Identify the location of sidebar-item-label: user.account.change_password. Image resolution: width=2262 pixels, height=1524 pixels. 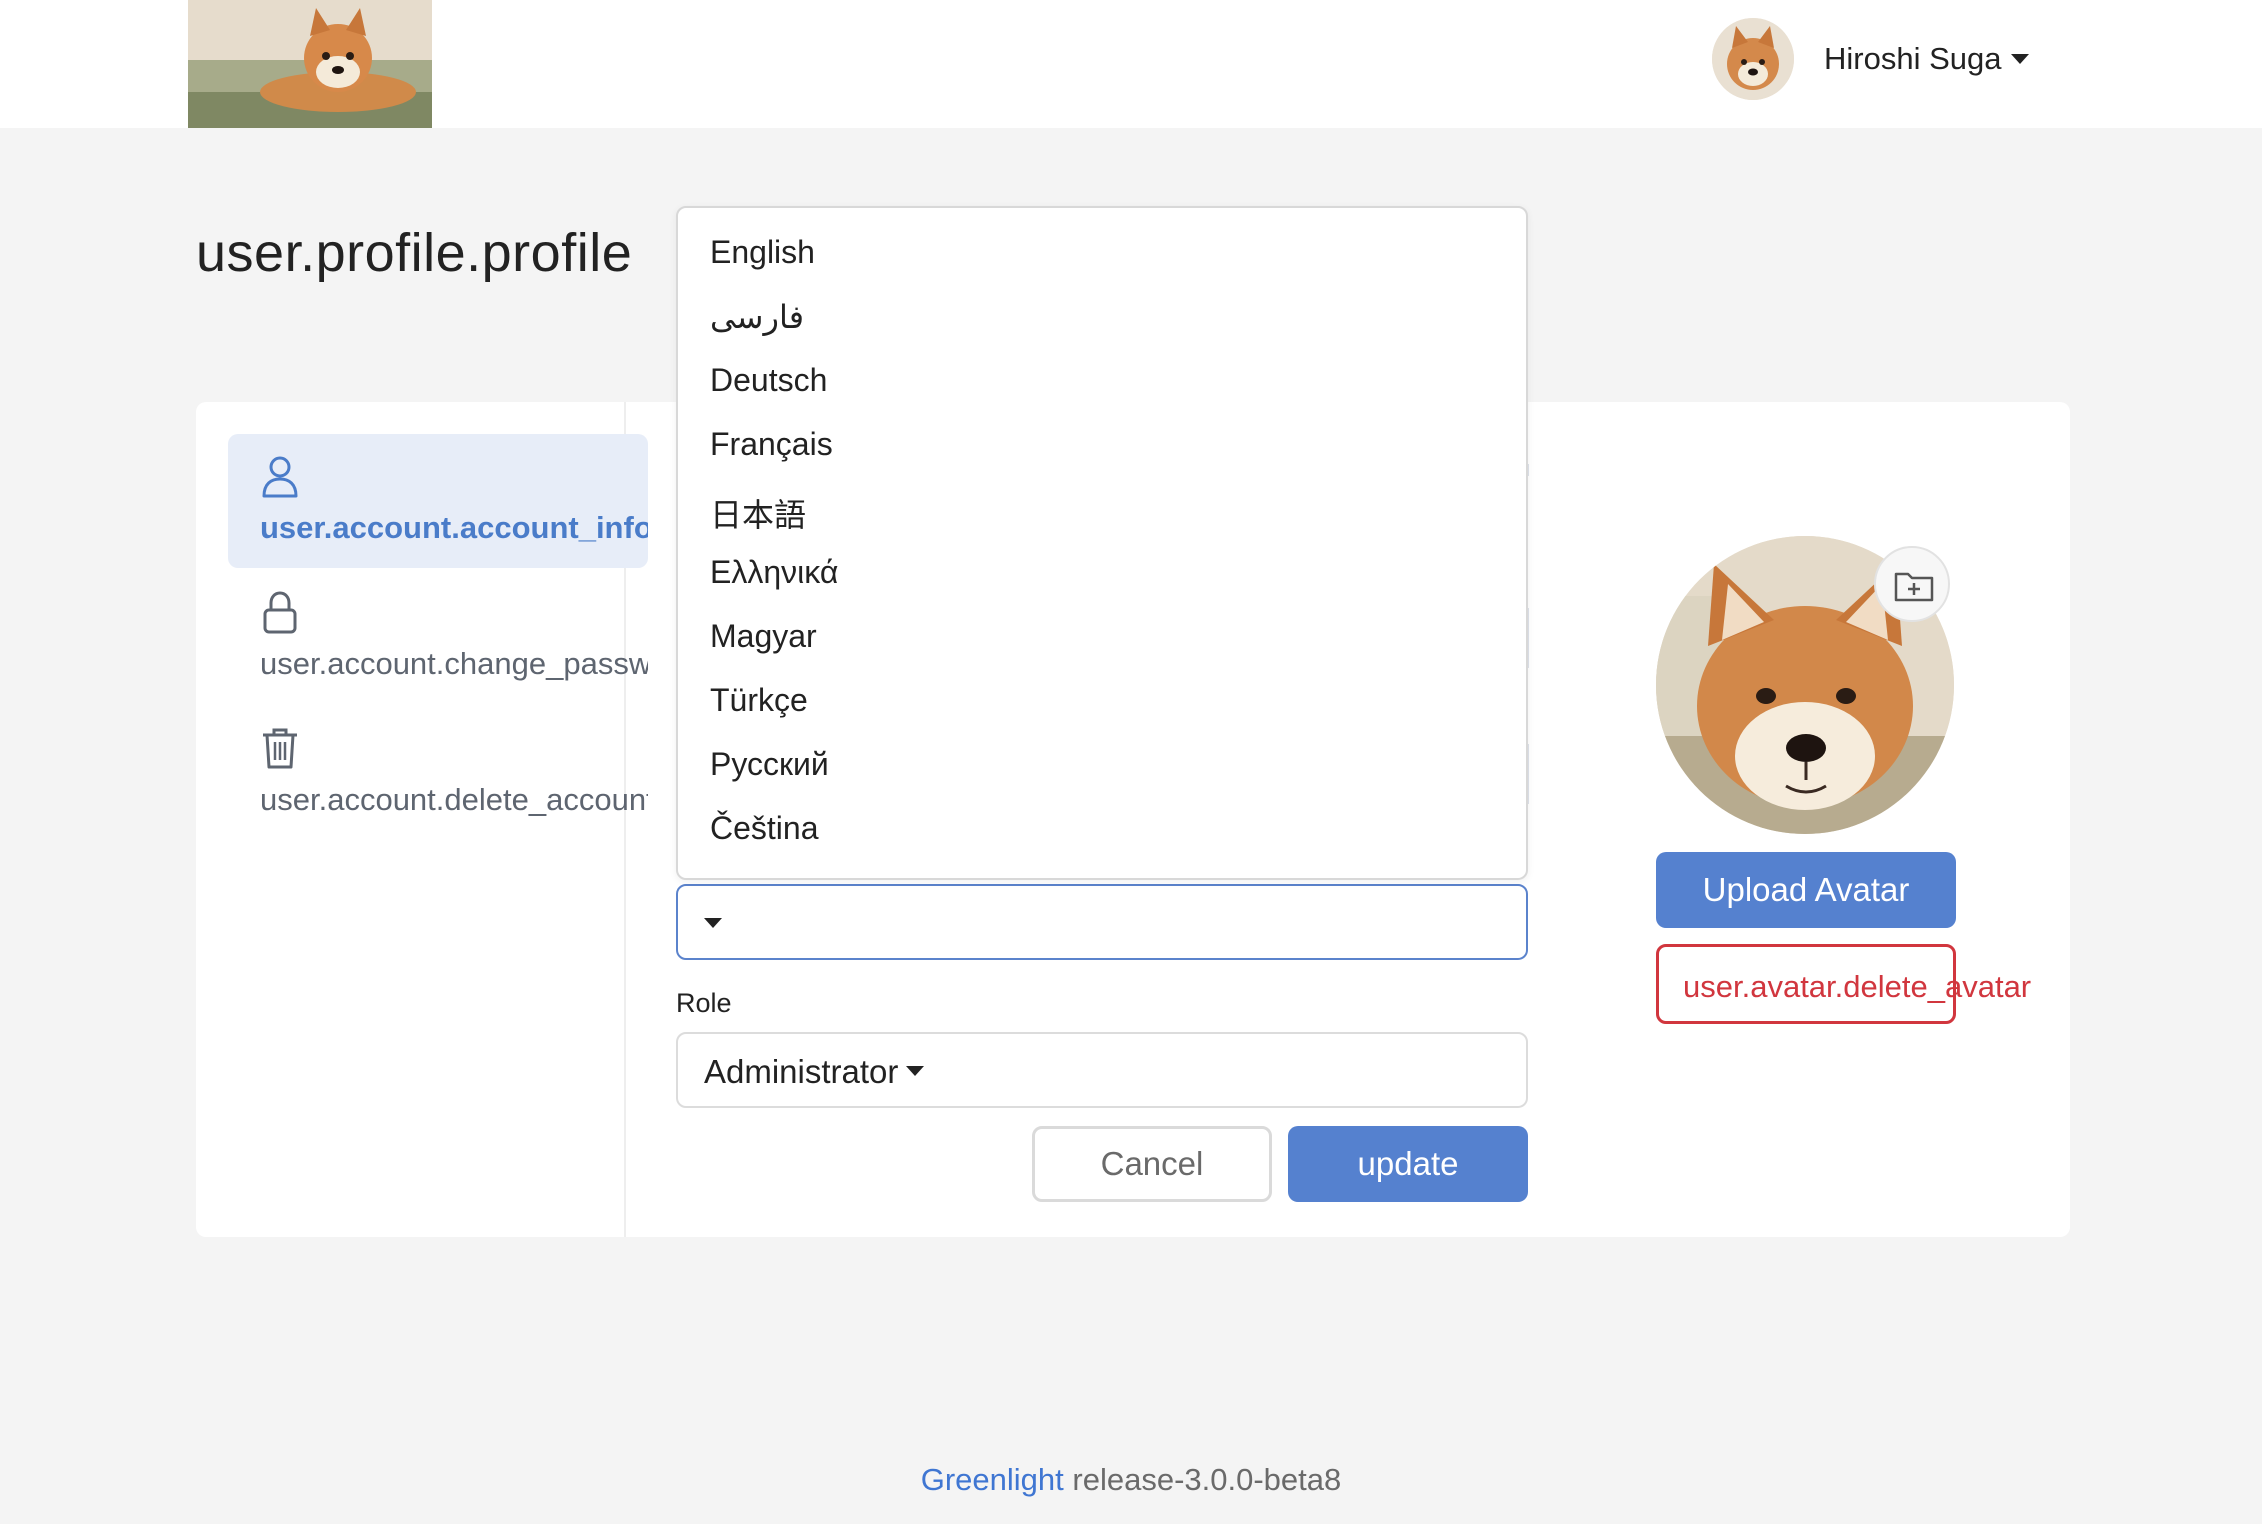
(454, 663).